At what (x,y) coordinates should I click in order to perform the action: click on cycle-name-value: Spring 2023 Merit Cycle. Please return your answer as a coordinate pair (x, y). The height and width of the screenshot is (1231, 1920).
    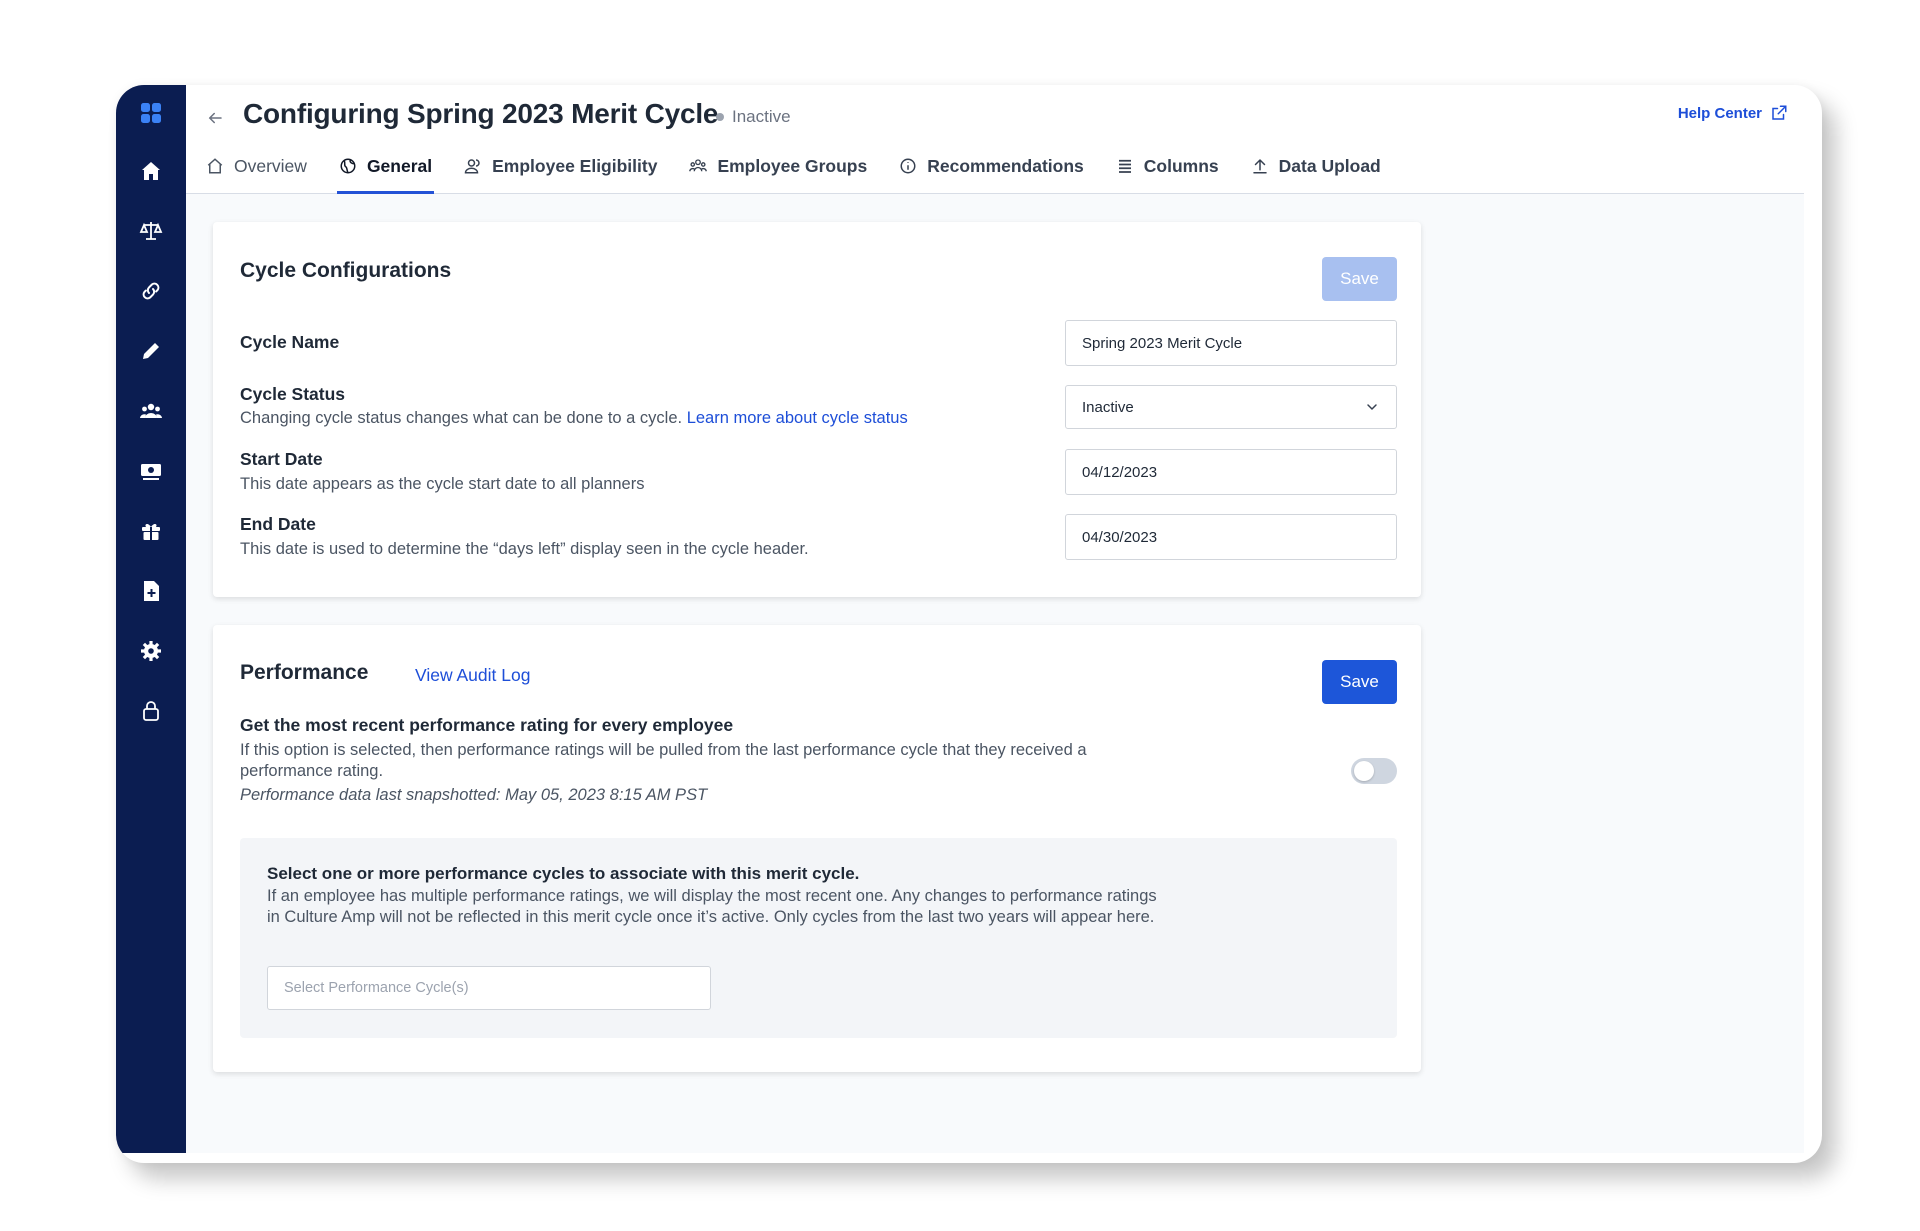
    Looking at the image, I should click on (1162, 343).